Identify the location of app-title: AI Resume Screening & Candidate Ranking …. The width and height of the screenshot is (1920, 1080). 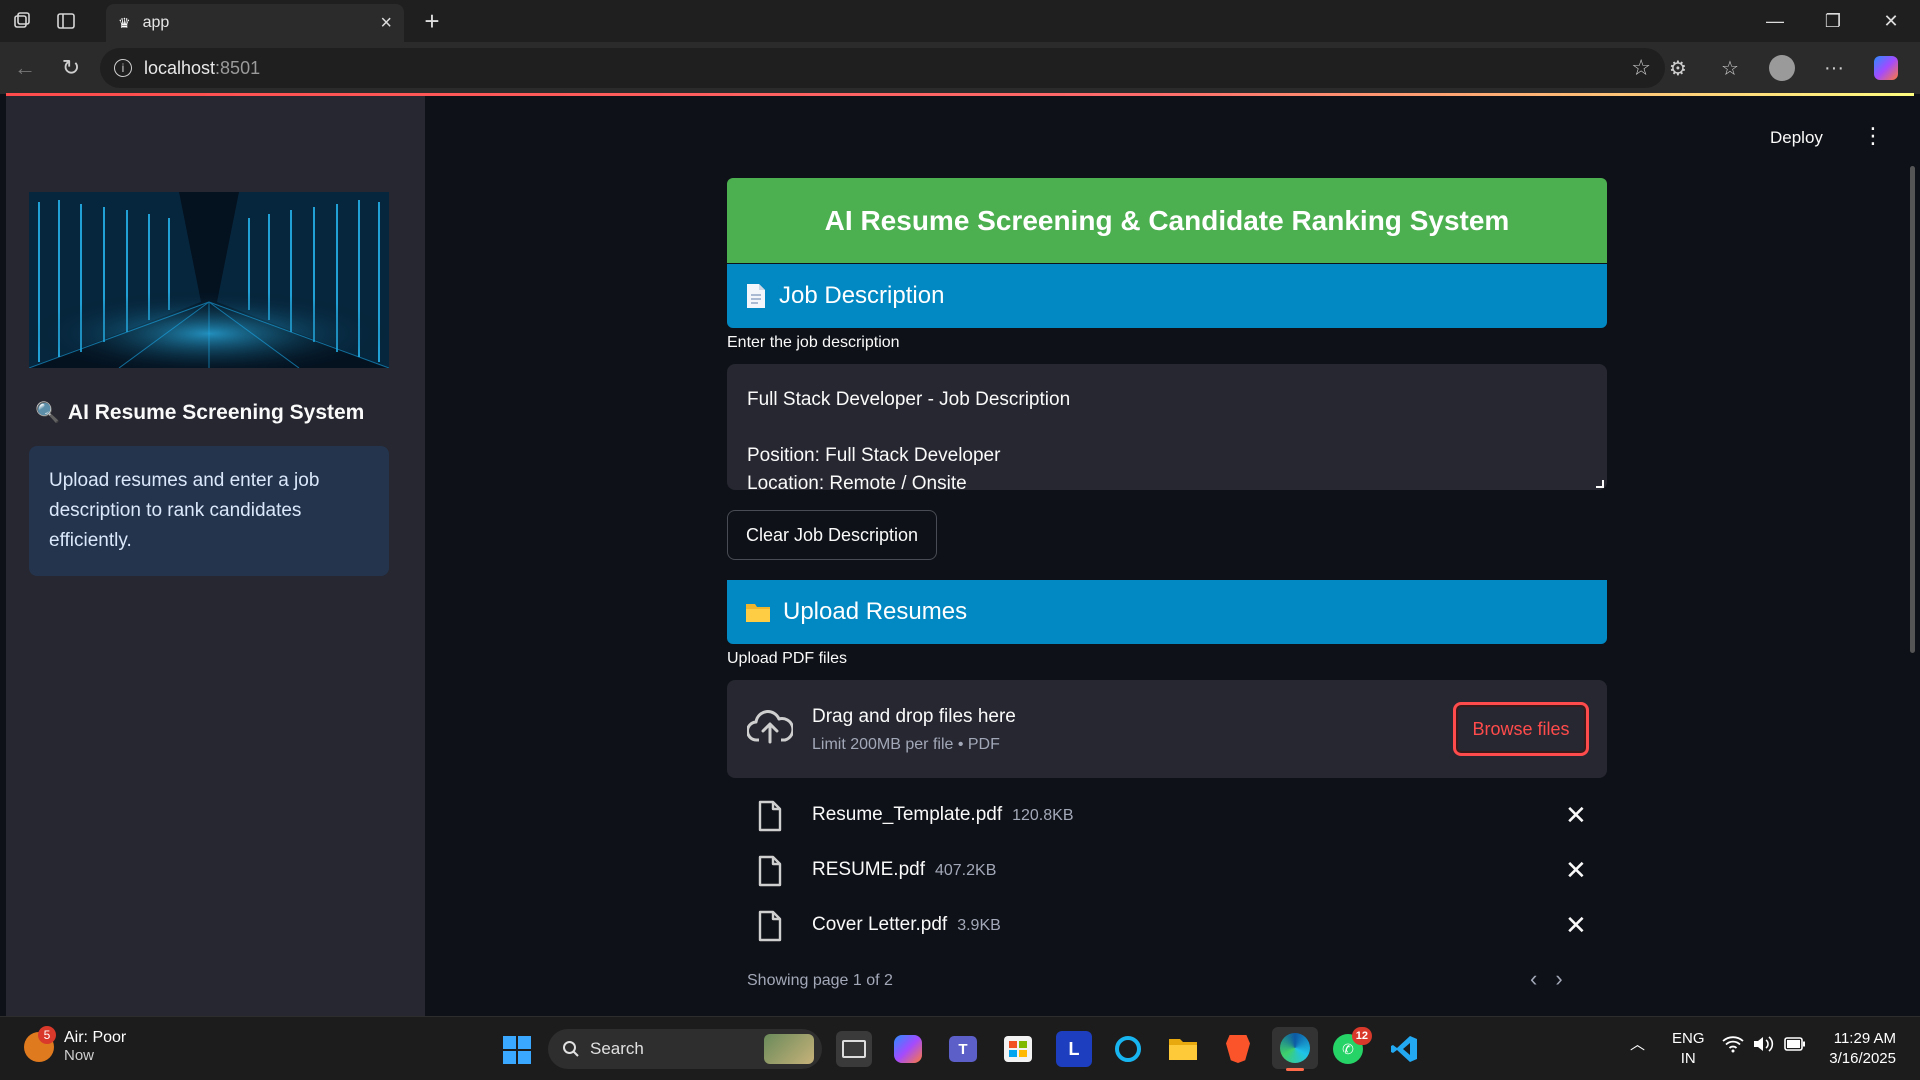
(1167, 220).